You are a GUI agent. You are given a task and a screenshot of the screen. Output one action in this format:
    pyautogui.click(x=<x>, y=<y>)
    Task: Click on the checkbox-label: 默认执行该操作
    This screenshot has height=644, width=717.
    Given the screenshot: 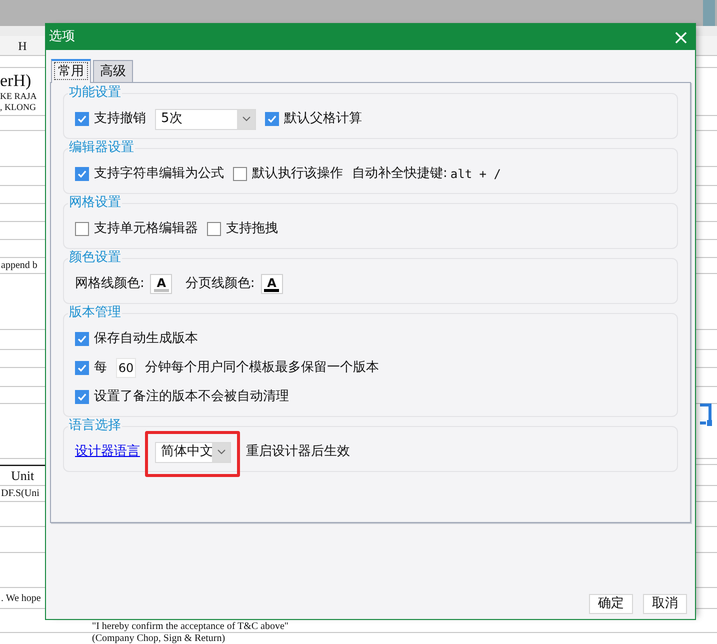 What is the action you would take?
    pyautogui.click(x=297, y=174)
    